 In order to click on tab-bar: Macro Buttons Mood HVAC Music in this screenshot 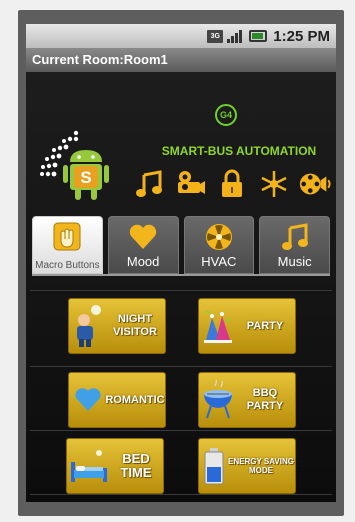, I will do `click(181, 245)`.